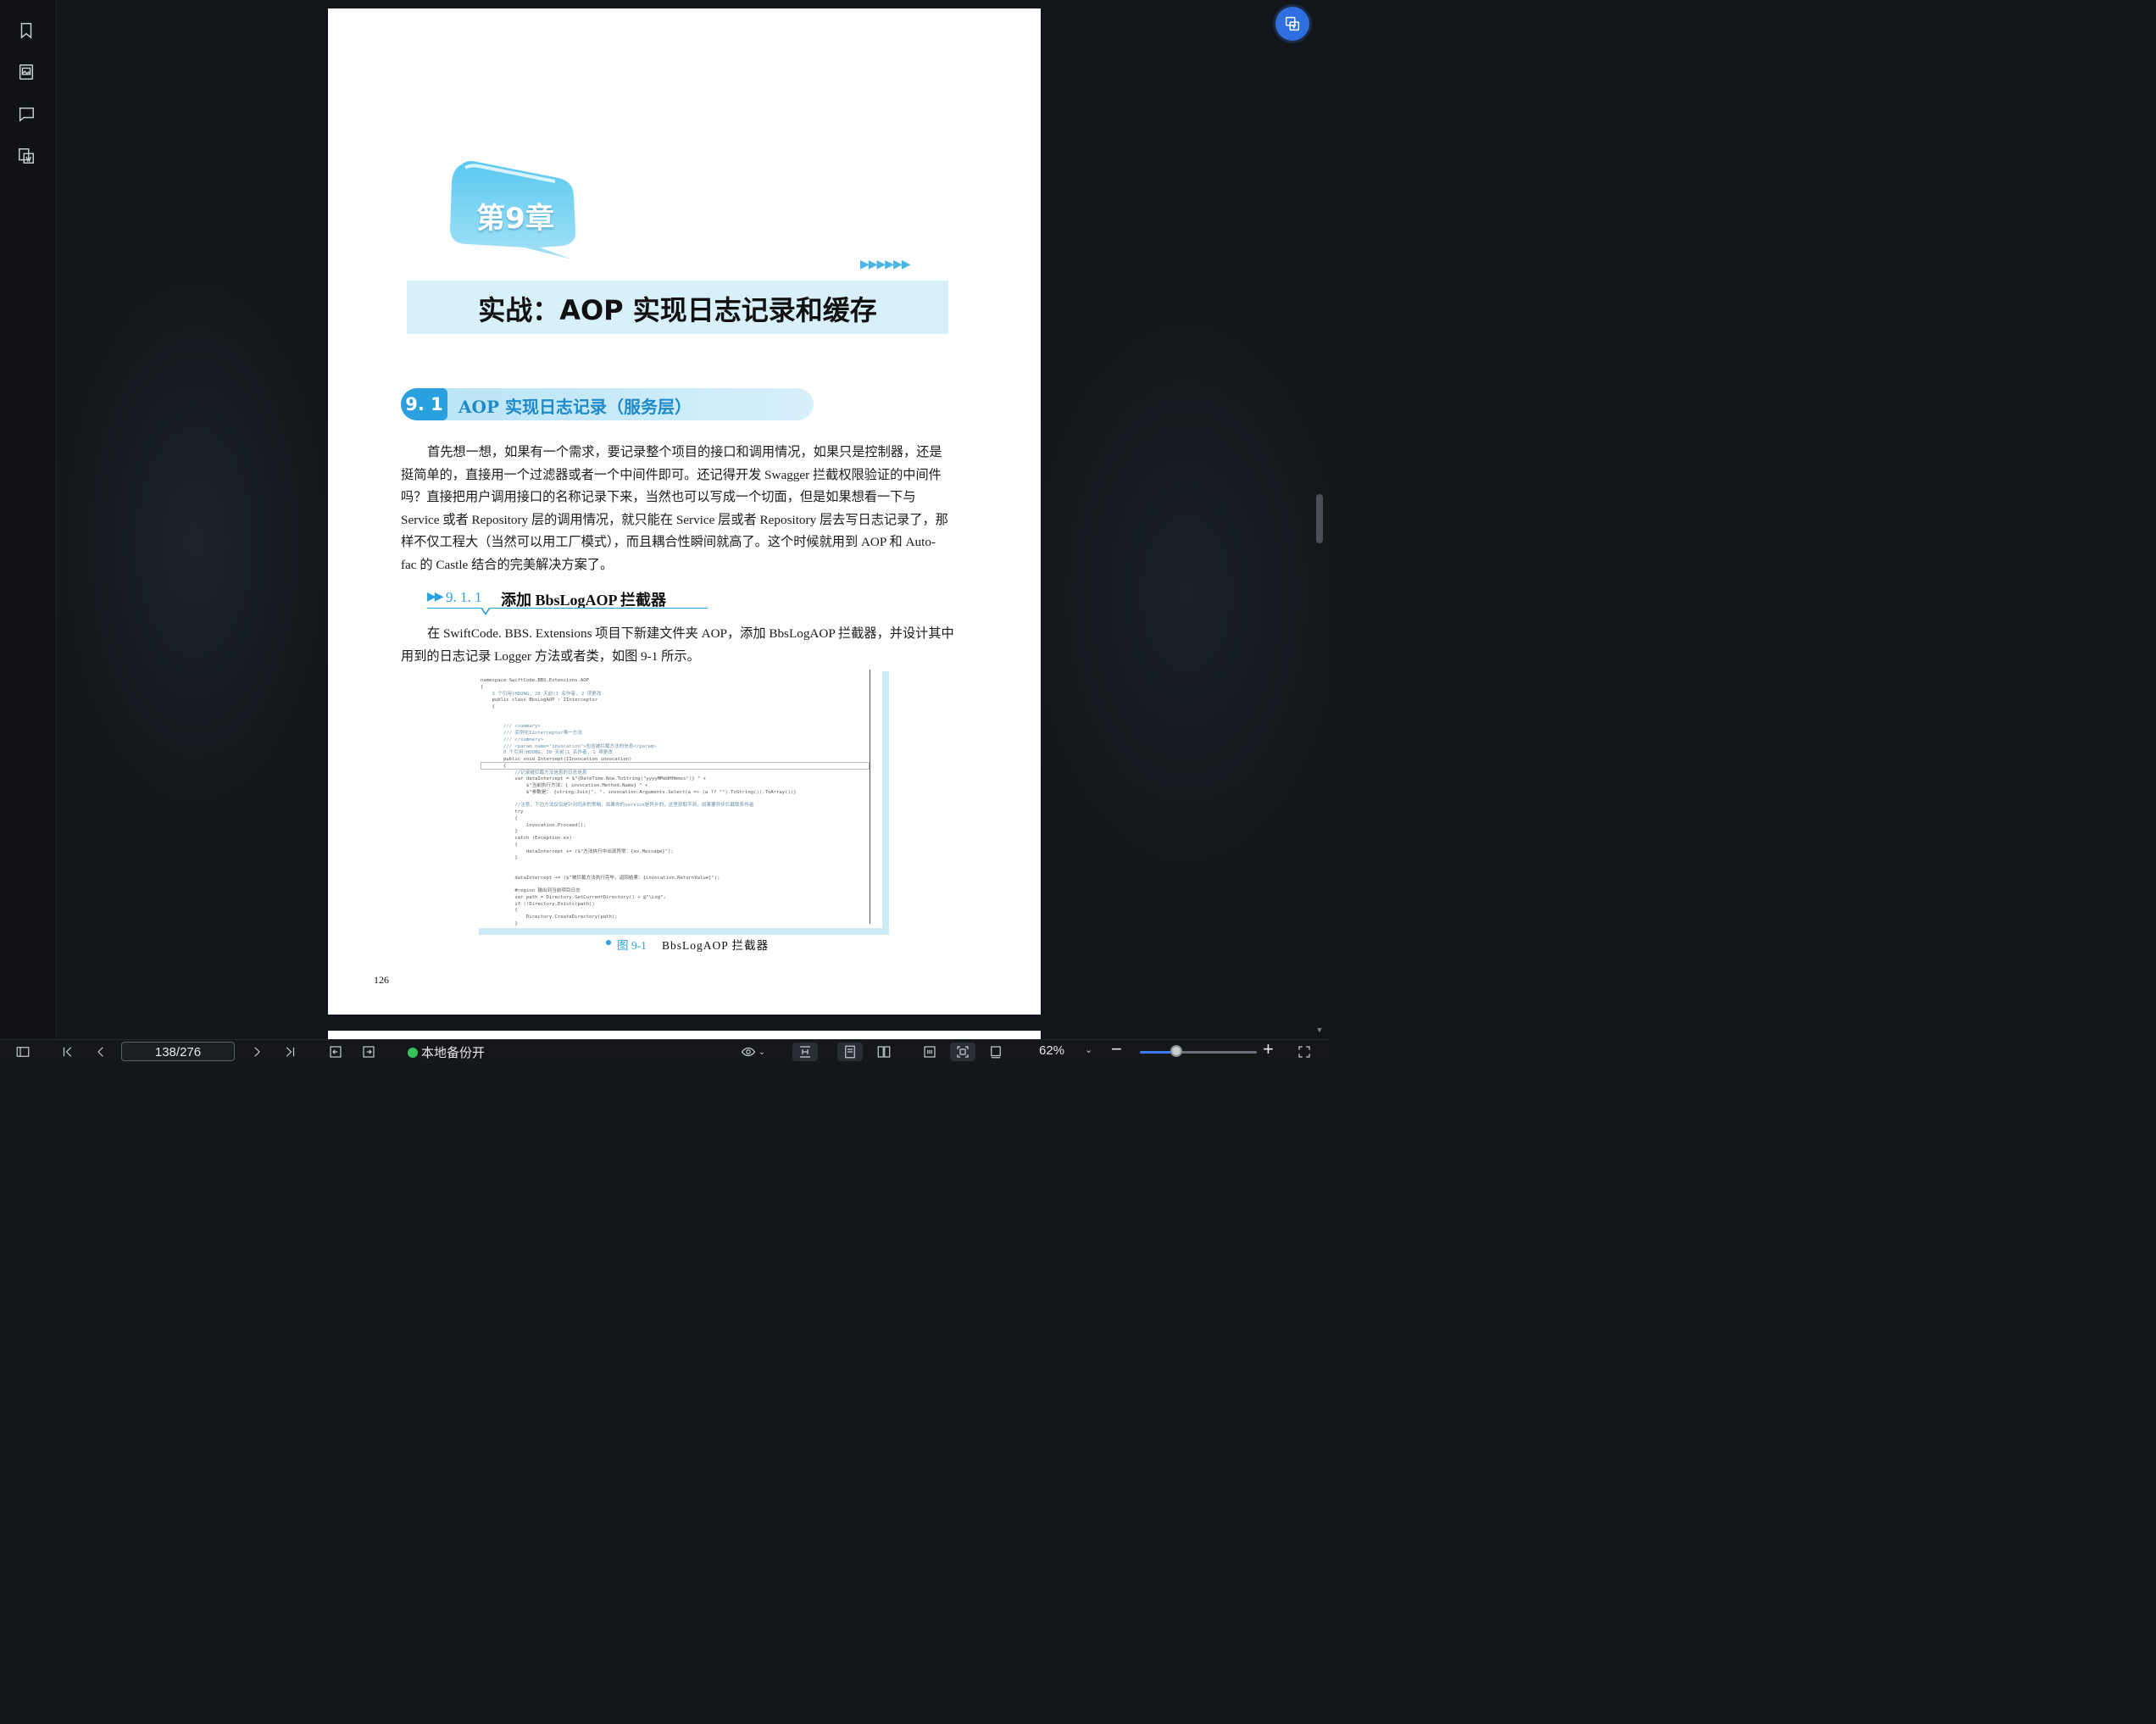 The width and height of the screenshot is (2156, 1724). What do you see at coordinates (716, 945) in the screenshot?
I see `figure-caption: BbsLogAOP 拦截器` at bounding box center [716, 945].